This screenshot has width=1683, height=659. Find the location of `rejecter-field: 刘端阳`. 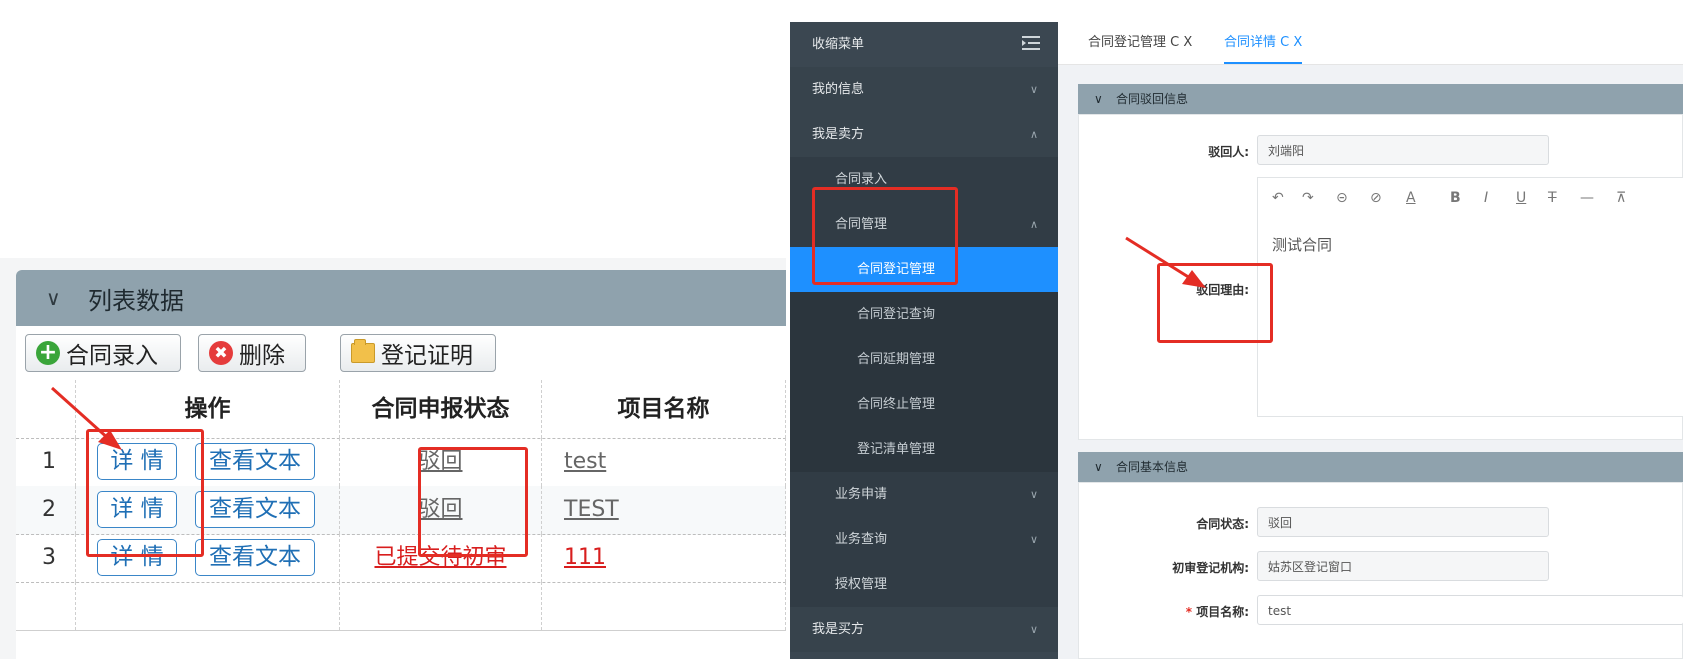

rejecter-field: 刘端阳 is located at coordinates (1403, 150).